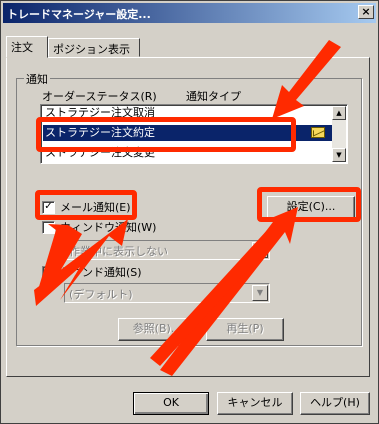  I want to click on help-button: ヘルプ(H), so click(335, 403).